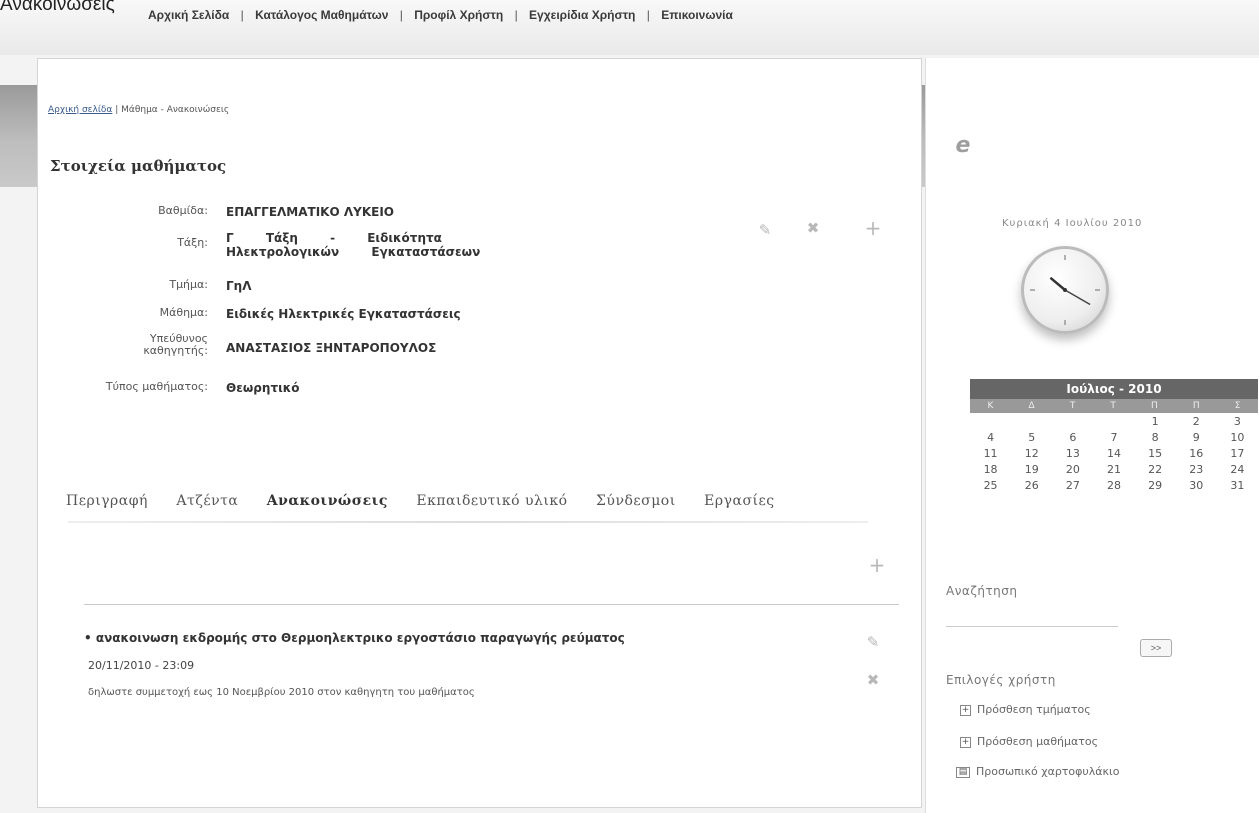 This screenshot has width=1259, height=813. I want to click on search-input, so click(1032, 618).